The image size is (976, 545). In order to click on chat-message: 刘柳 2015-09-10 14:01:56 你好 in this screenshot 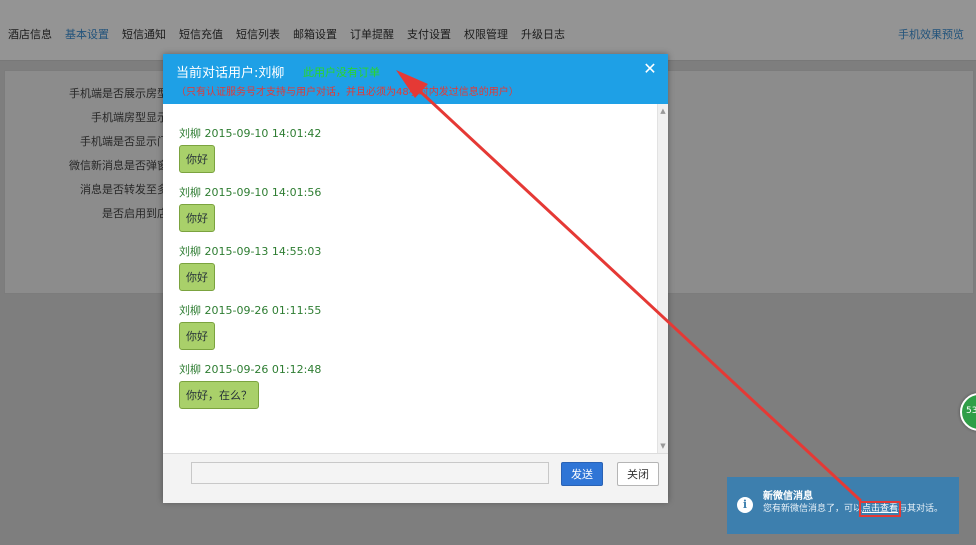, I will do `click(250, 208)`.